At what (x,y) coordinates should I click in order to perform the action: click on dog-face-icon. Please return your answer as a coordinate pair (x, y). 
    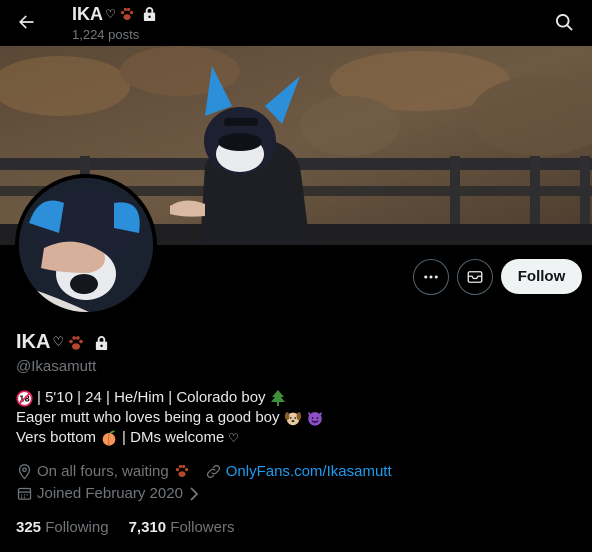
    Looking at the image, I should click on (292, 419).